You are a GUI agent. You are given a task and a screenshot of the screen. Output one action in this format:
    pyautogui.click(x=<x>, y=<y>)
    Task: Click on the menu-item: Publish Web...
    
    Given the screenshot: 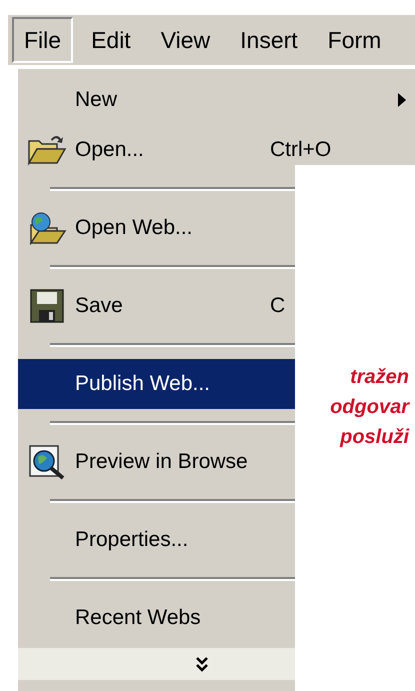 What is the action you would take?
    pyautogui.click(x=156, y=384)
    